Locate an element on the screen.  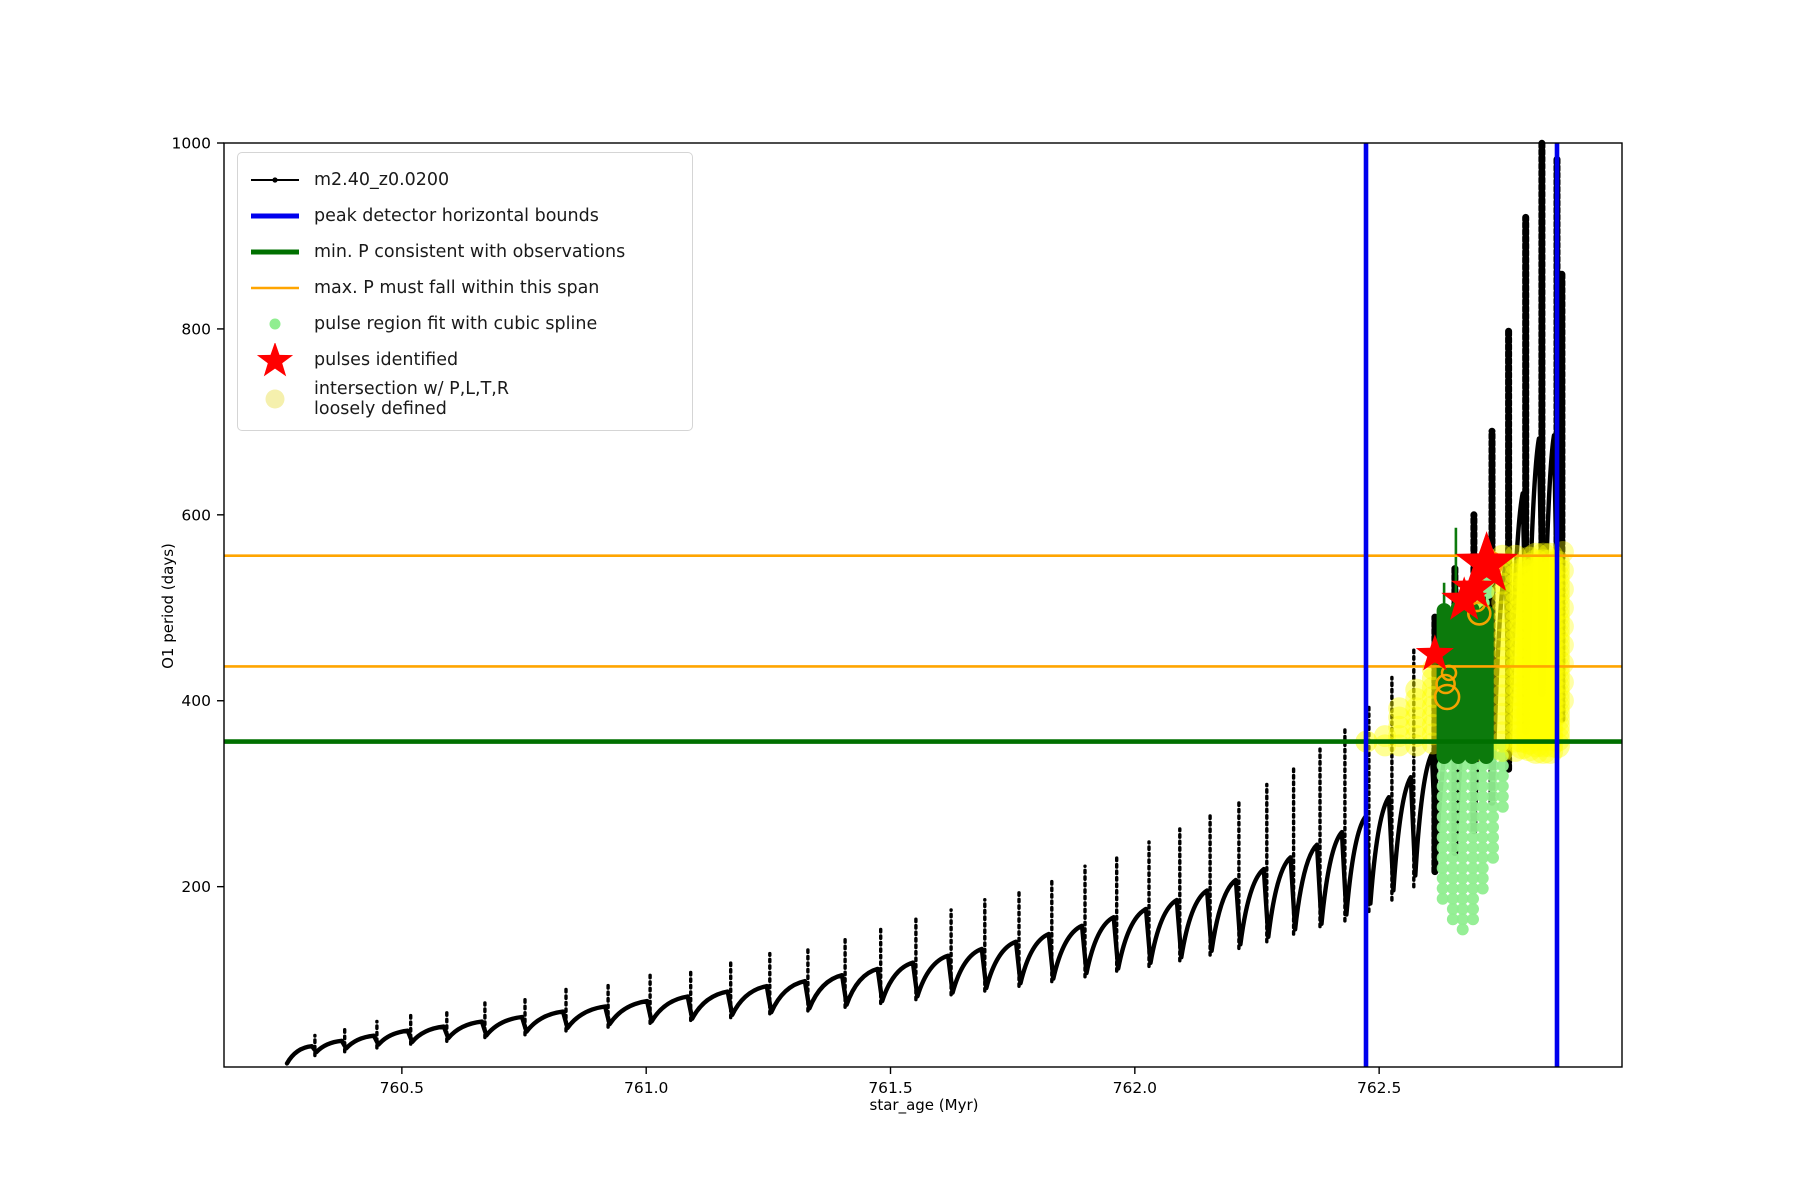
legend-item-3: min. P consistent with observations is located at coordinates (464, 252).